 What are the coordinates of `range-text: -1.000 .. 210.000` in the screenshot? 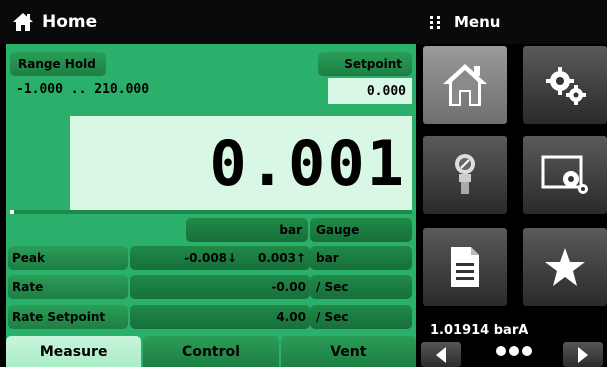 It's located at (83, 89).